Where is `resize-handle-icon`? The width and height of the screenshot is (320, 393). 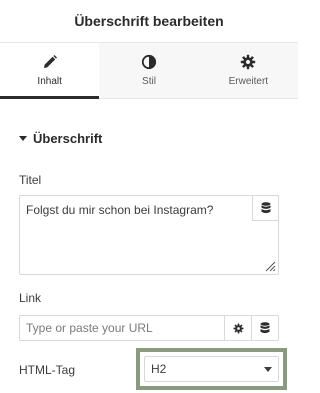 resize-handle-icon is located at coordinates (270, 266).